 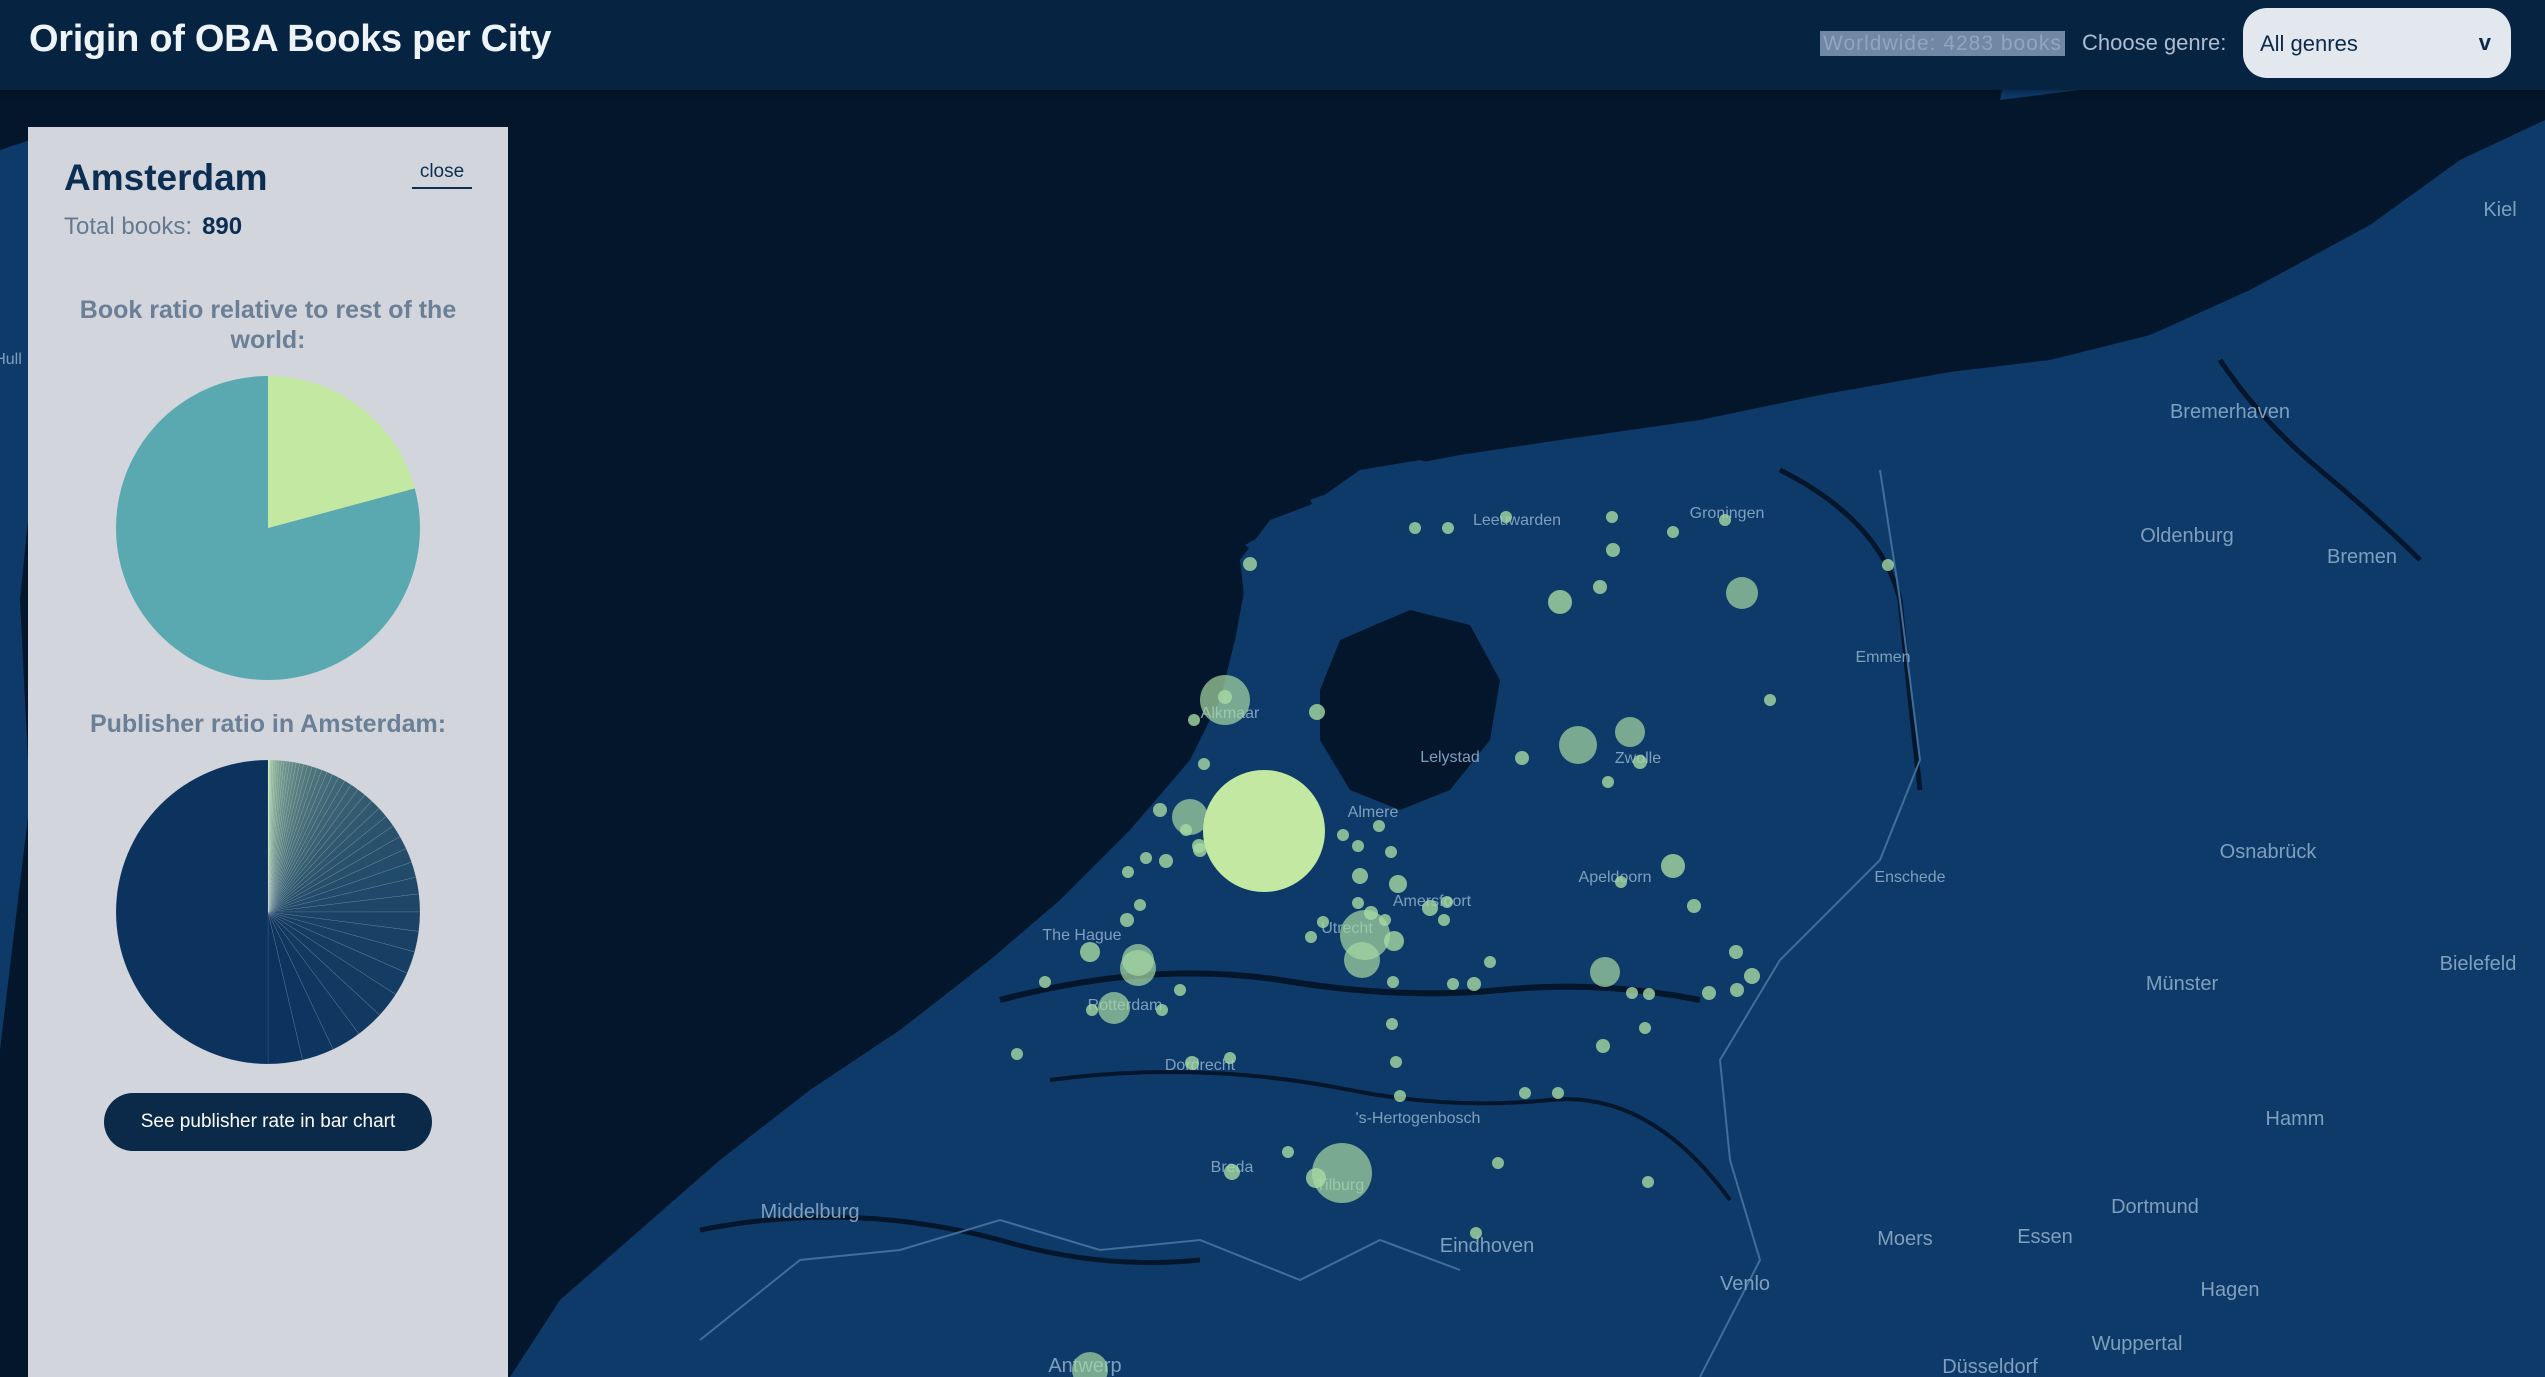 What do you see at coordinates (2377, 43) in the screenshot?
I see `genre-select: All genres v` at bounding box center [2377, 43].